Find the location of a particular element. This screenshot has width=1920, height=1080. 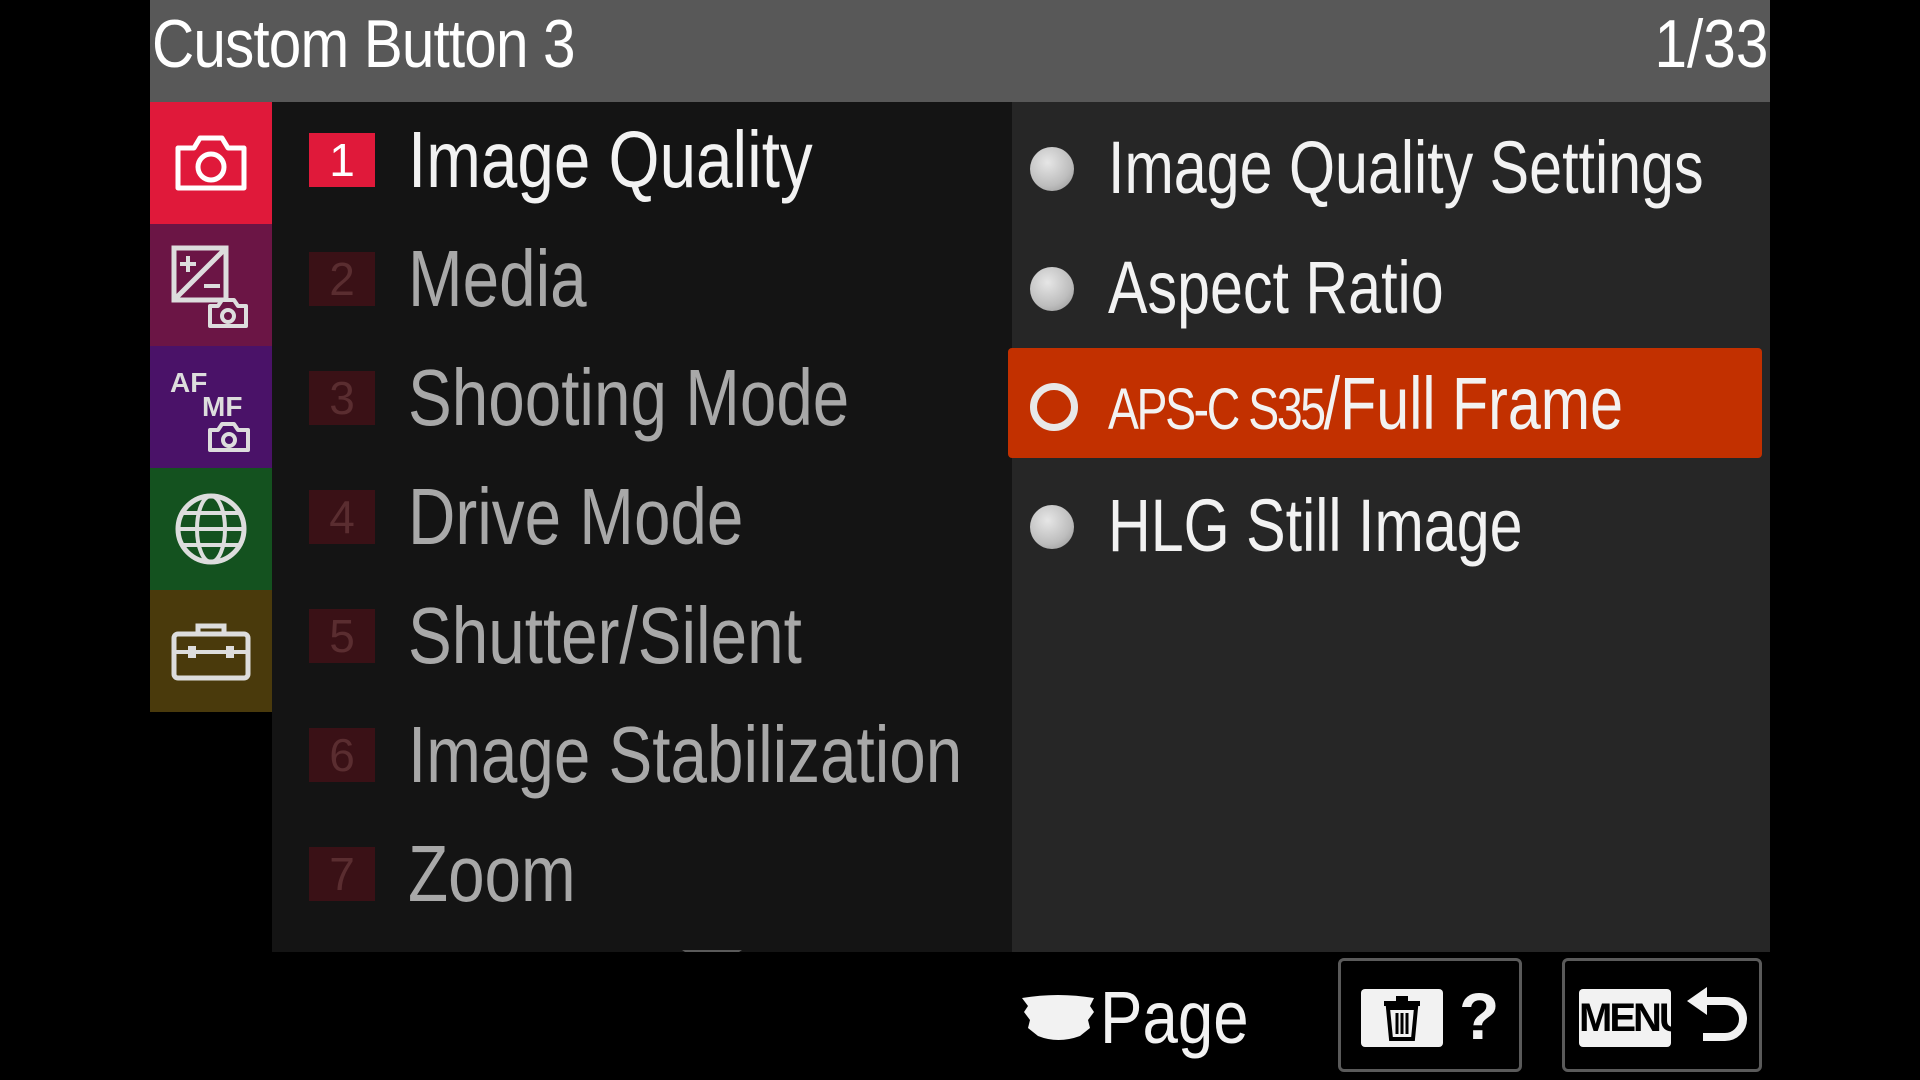

menu-item-label: Shooting Mode is located at coordinates (629, 397).